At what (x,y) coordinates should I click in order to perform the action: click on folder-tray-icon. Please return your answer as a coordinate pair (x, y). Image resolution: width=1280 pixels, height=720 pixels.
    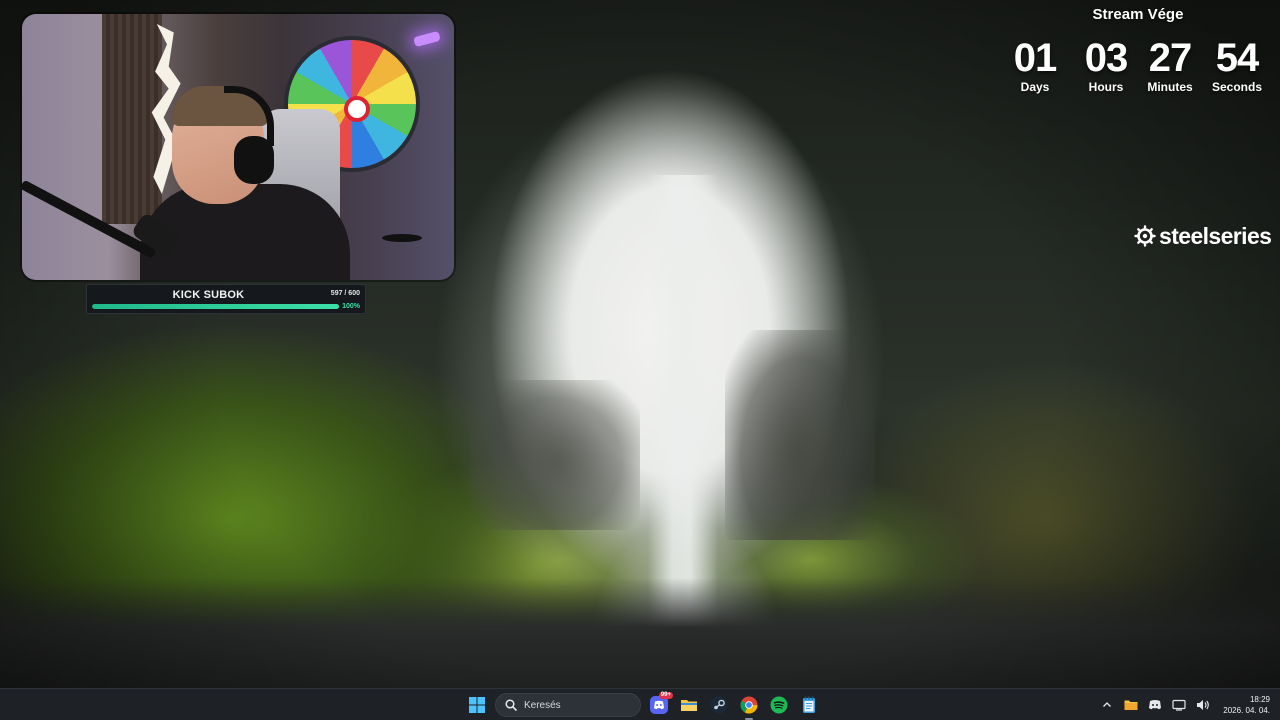
    Looking at the image, I should click on (1131, 705).